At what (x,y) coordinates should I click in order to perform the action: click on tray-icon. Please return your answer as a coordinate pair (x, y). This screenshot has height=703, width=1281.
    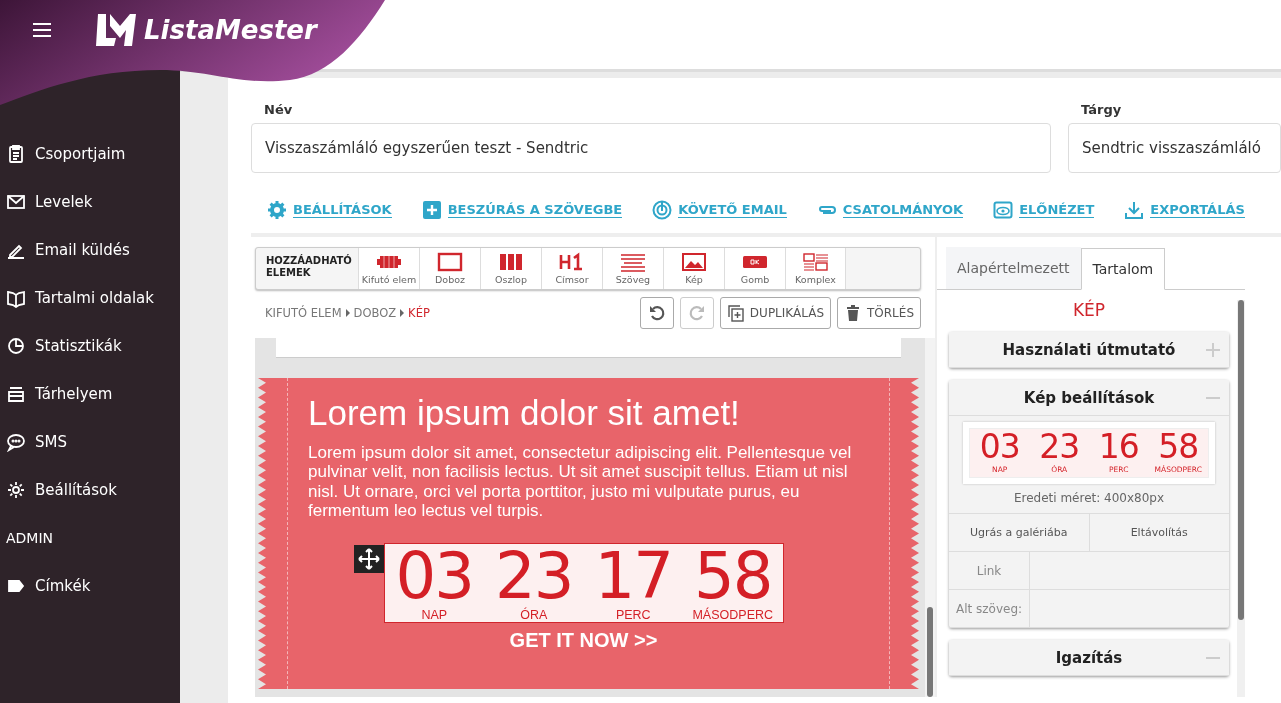
    Looking at the image, I should click on (16, 394).